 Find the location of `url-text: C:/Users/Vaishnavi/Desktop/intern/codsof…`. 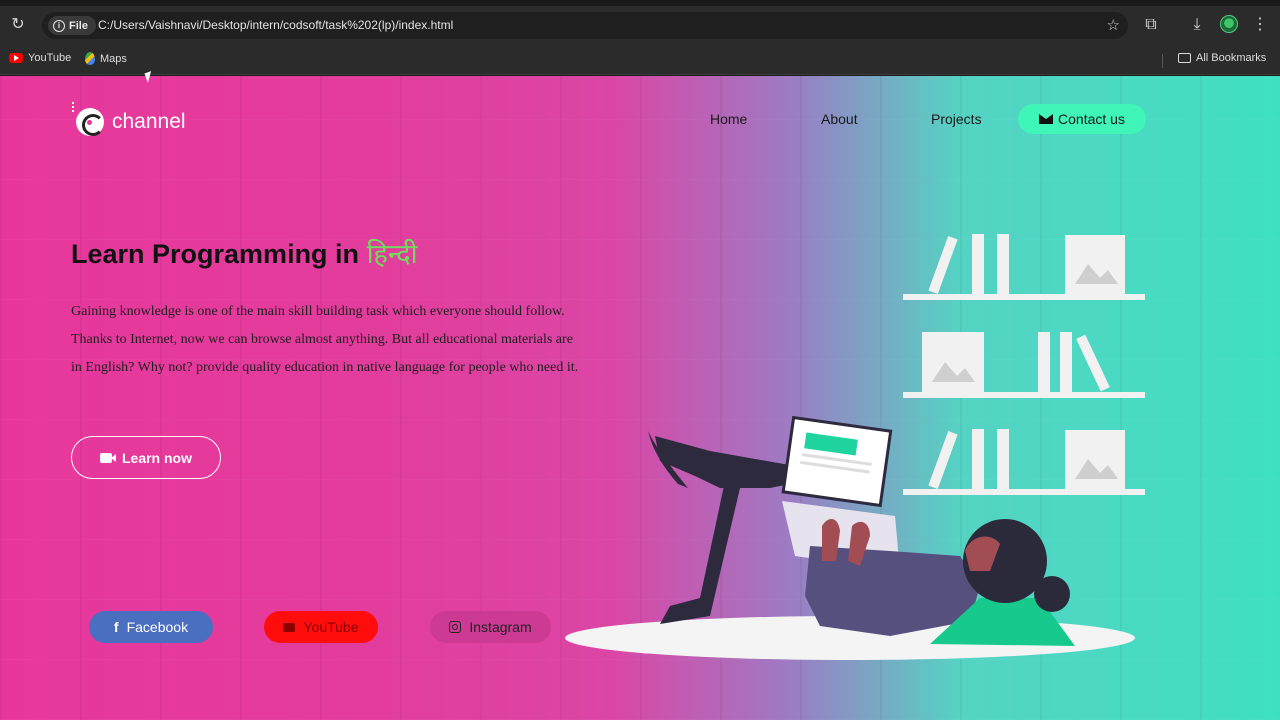

url-text: C:/Users/Vaishnavi/Desktop/intern/codsof… is located at coordinates (275, 25).